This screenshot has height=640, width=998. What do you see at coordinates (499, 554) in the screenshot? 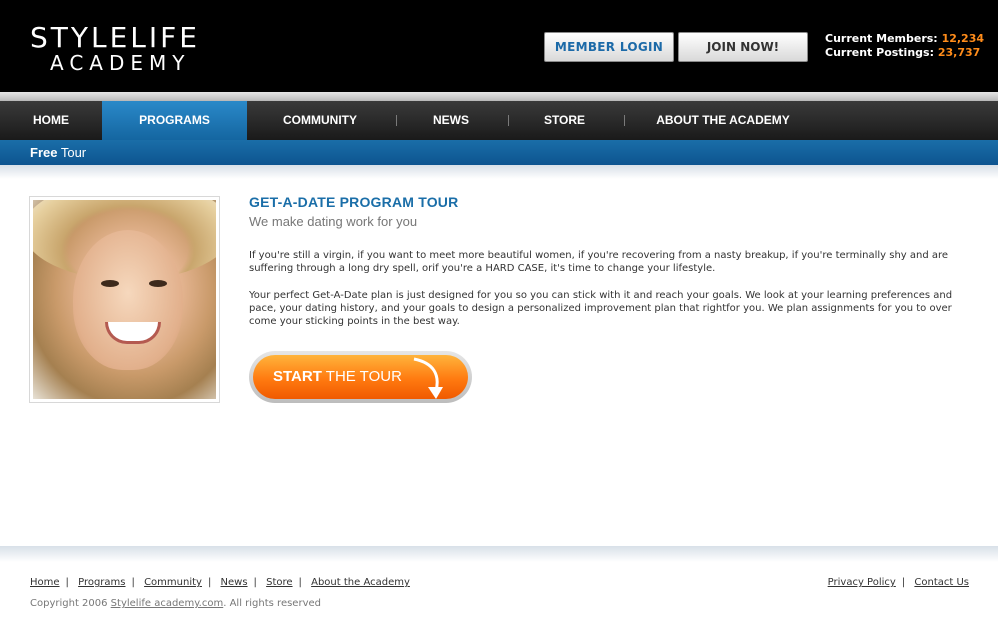
I see `footer-band` at bounding box center [499, 554].